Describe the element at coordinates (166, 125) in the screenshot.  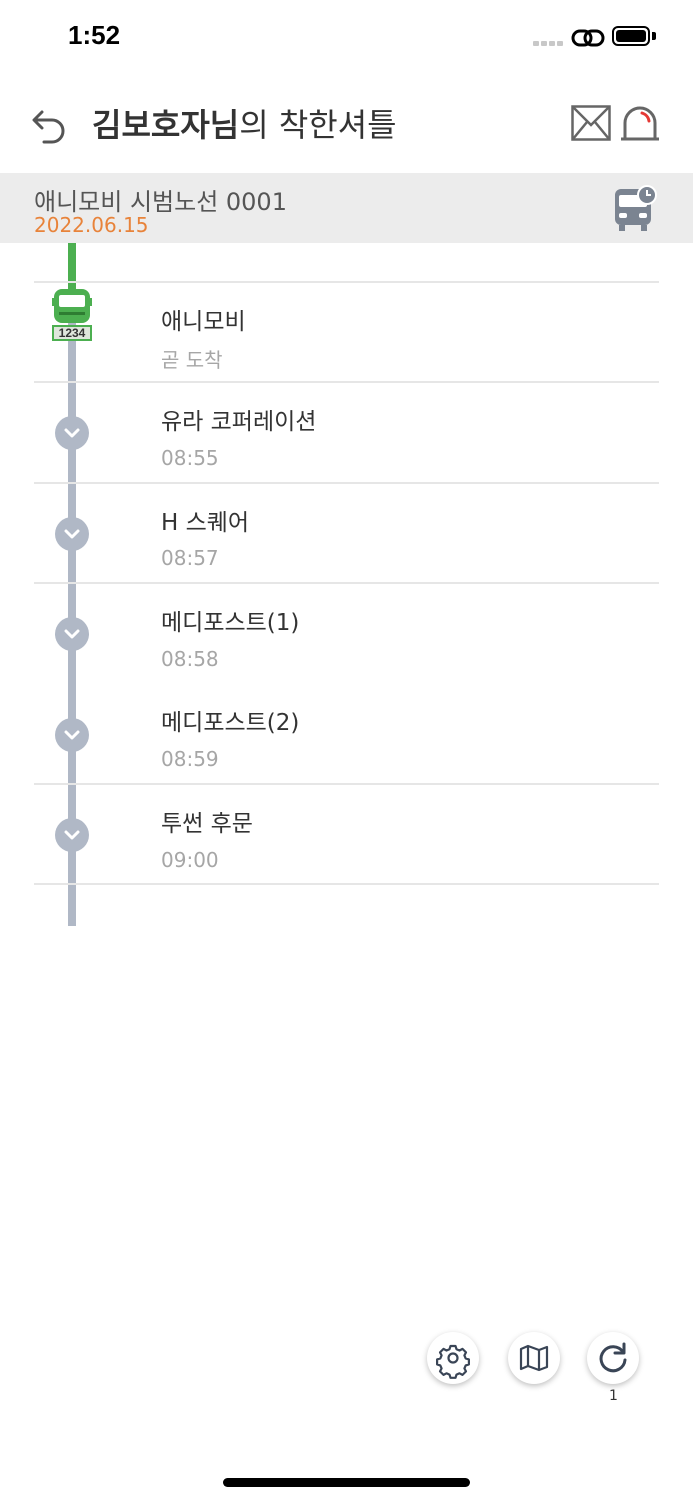
I see `title-user: 김보호자님` at that location.